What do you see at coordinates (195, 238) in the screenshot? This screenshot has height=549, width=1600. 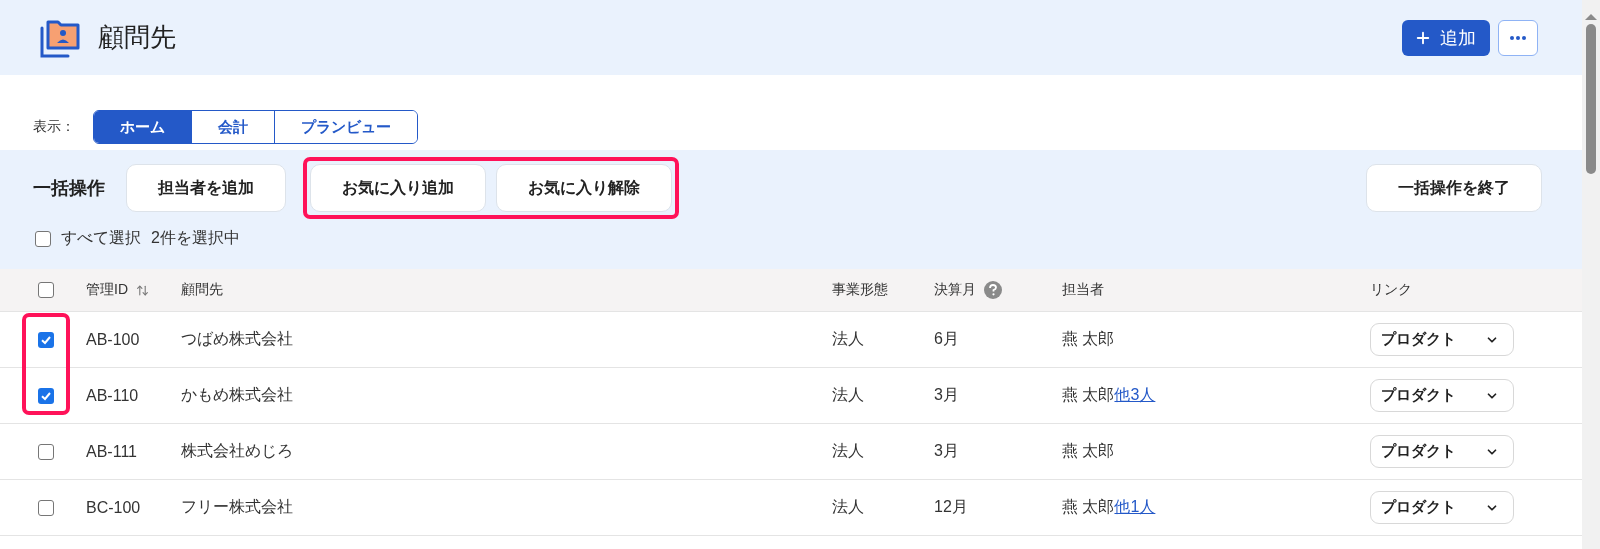 I see `selection-count: 2件を選択中` at bounding box center [195, 238].